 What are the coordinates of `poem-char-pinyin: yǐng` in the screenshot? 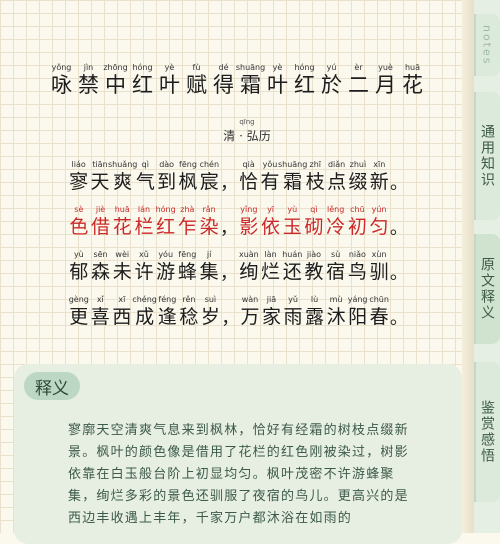 It's located at (249, 209).